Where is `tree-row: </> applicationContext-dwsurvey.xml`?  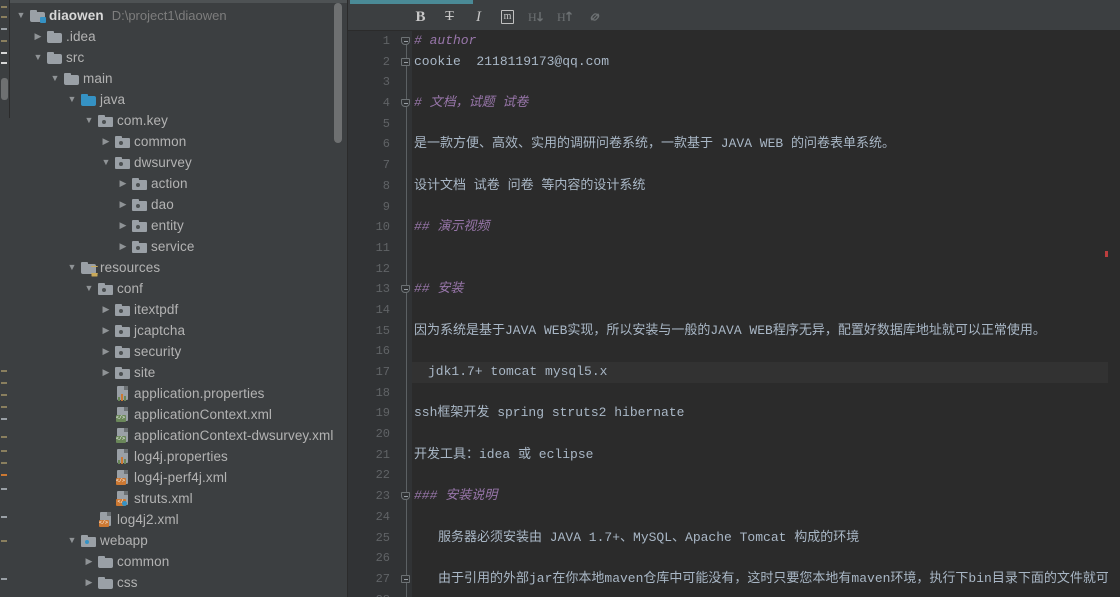
tree-row: </> applicationContext-dwsurvey.xml is located at coordinates (178, 435).